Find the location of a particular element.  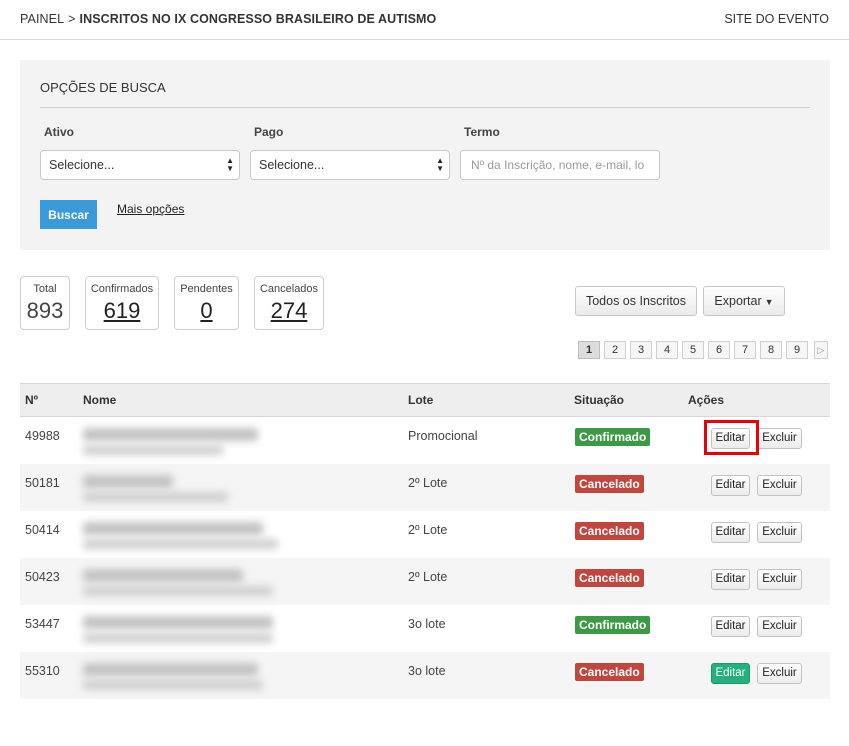

exportar-dropdown-button: Exportar ▼ is located at coordinates (744, 301).